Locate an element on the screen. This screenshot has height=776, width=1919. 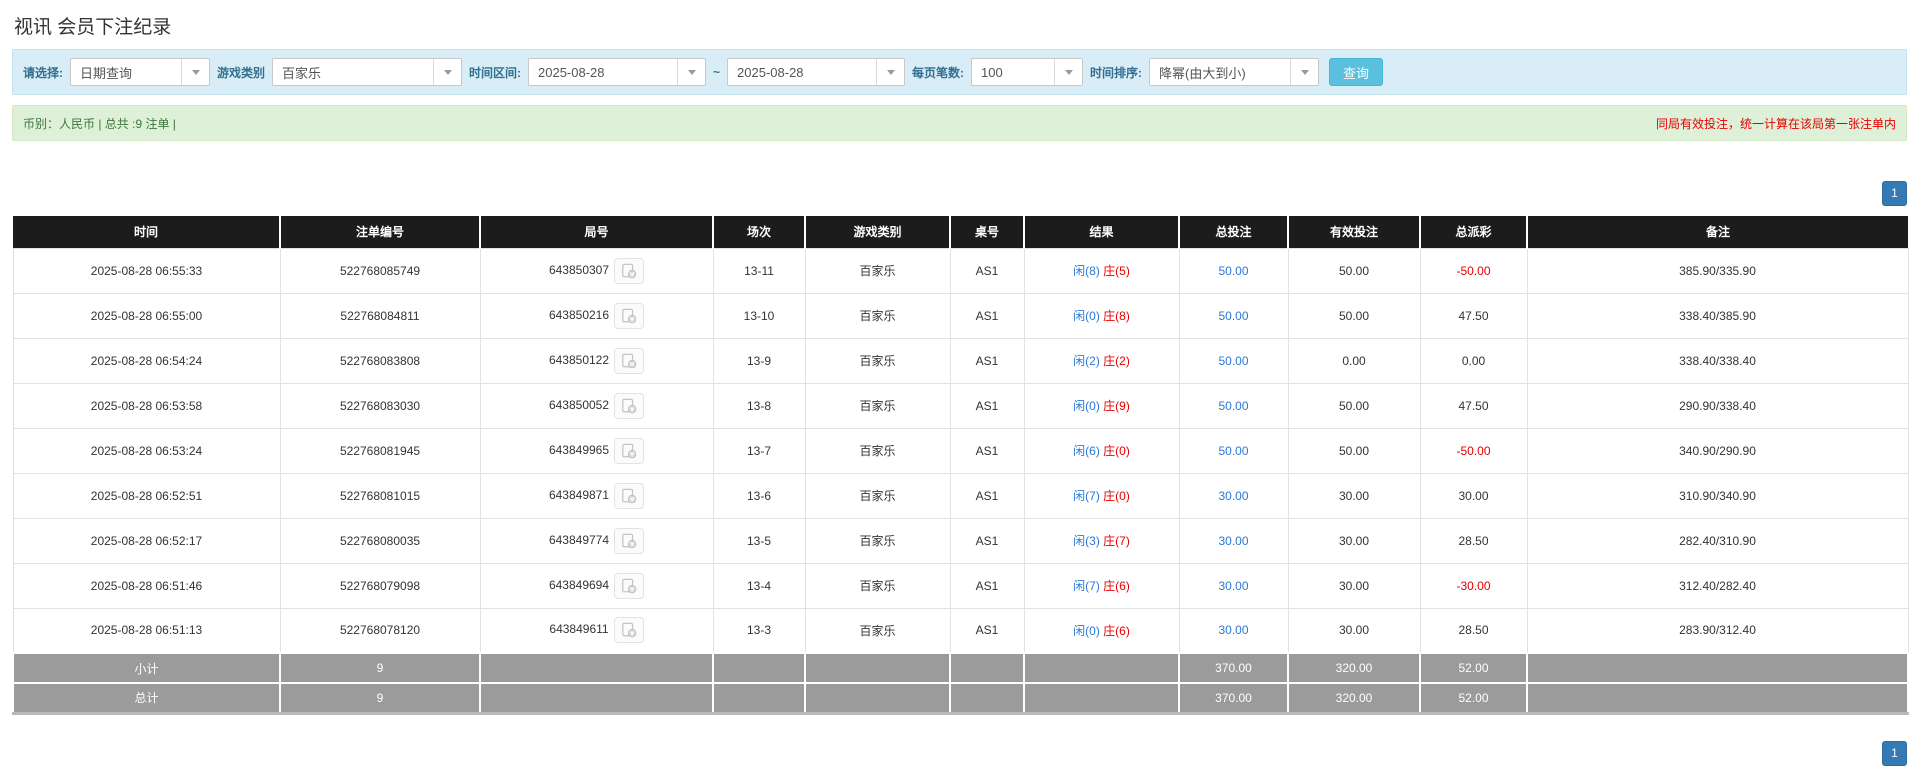
pagination-top: 1 is located at coordinates (959, 193).